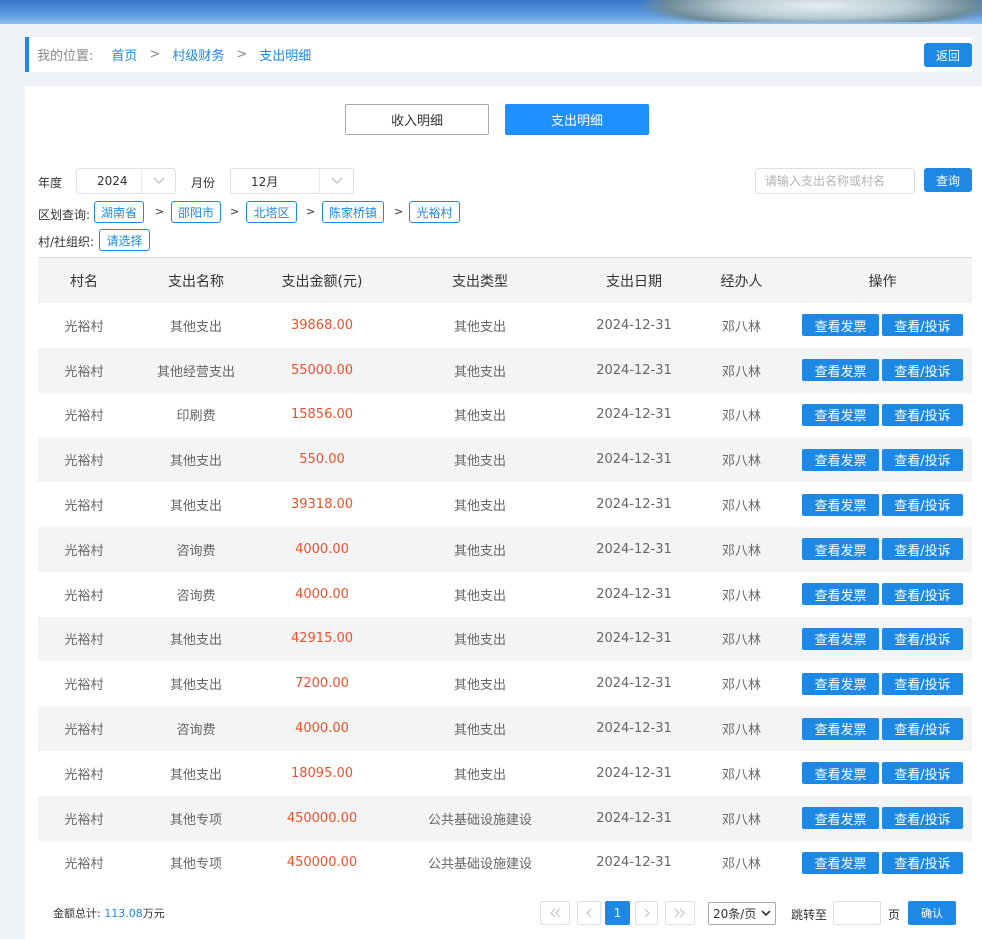 The image size is (982, 939). What do you see at coordinates (480, 281) in the screenshot?
I see `header-type: 支出类型` at bounding box center [480, 281].